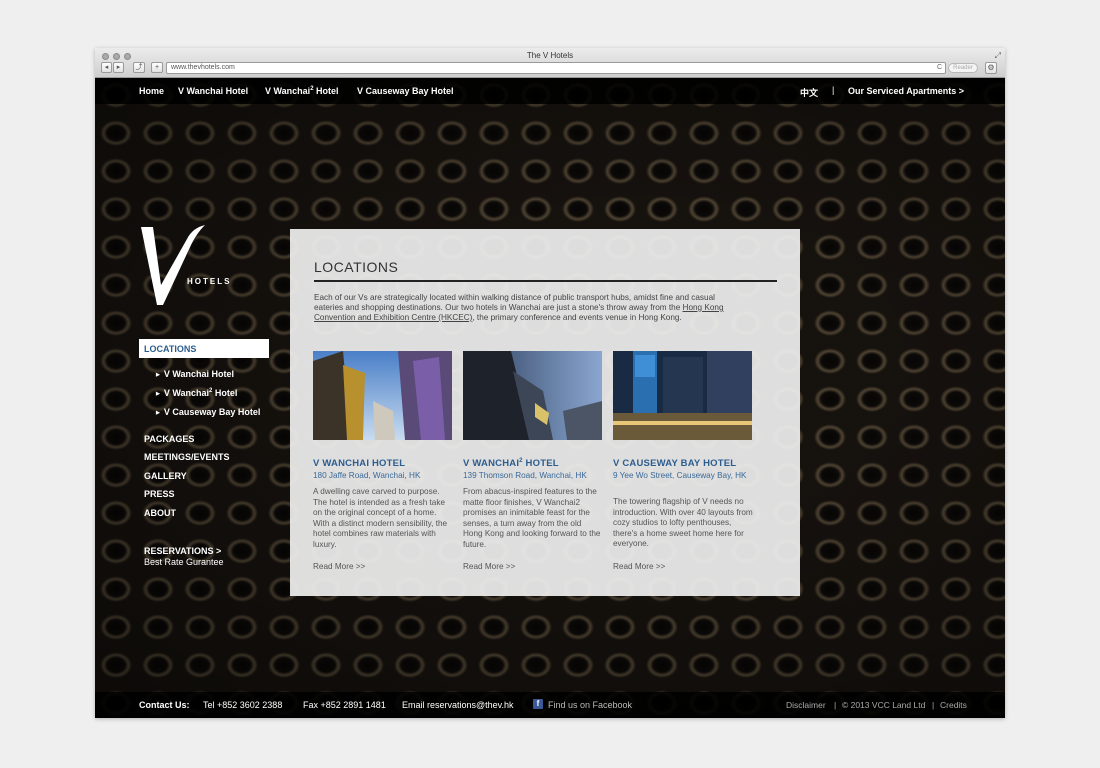  I want to click on hotel-photo-v-causeway-bay, so click(682, 395).